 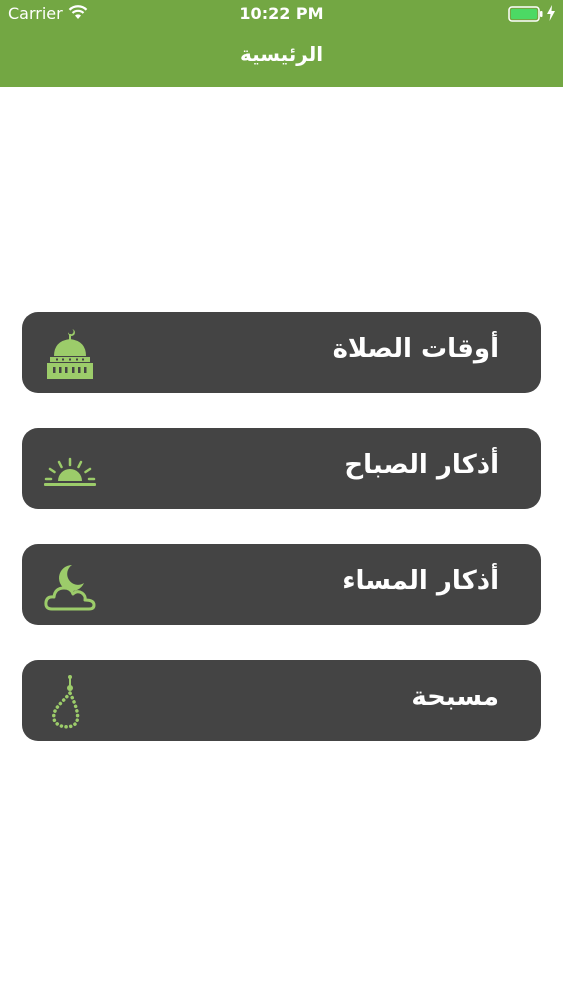 I want to click on charging-bolt-icon, so click(x=551, y=15).